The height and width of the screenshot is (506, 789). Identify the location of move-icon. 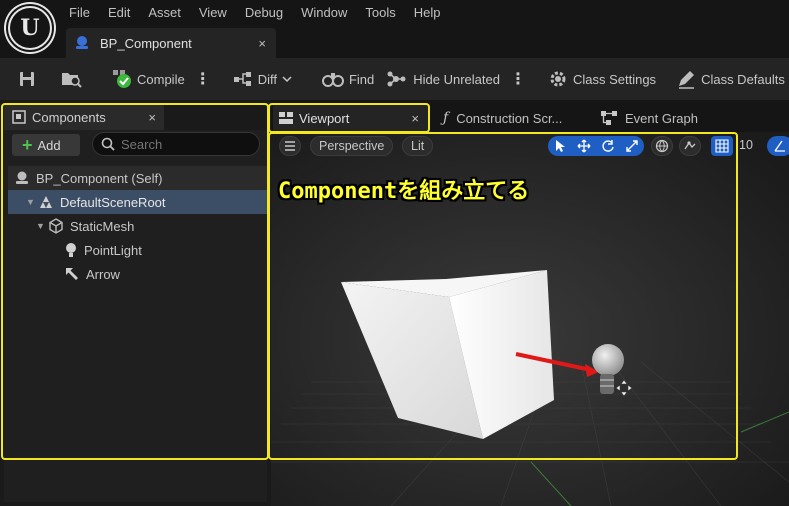
(584, 146).